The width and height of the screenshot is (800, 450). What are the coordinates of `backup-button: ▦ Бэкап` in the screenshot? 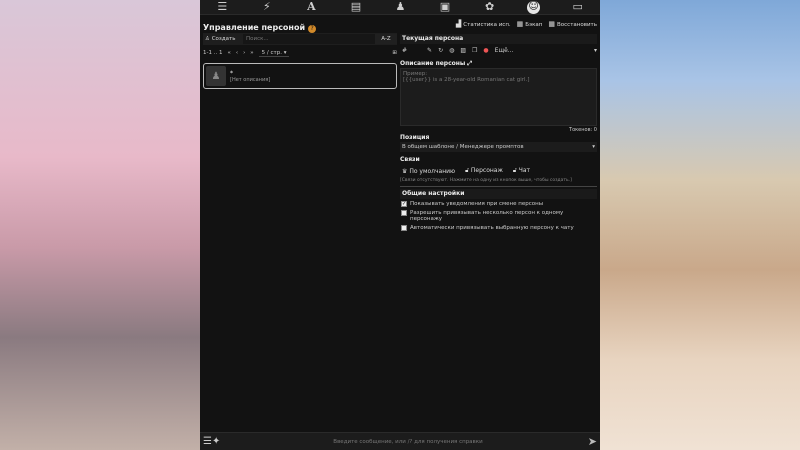 It's located at (530, 24).